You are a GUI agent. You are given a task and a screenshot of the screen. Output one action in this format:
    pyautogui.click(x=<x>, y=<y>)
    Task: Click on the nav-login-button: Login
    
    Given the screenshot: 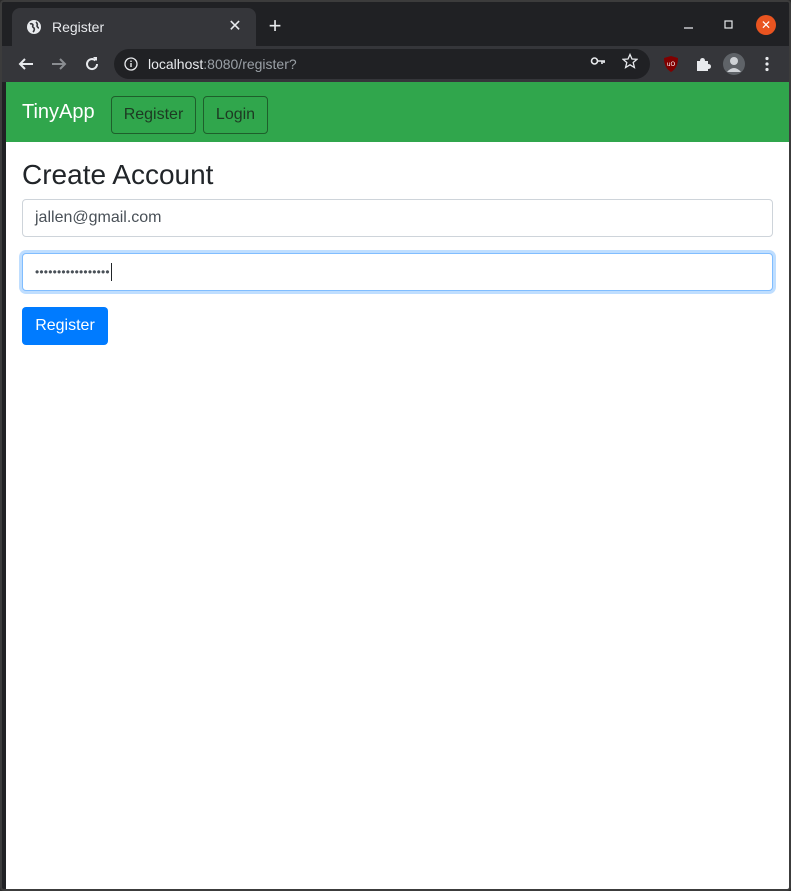 What is the action you would take?
    pyautogui.click(x=235, y=115)
    